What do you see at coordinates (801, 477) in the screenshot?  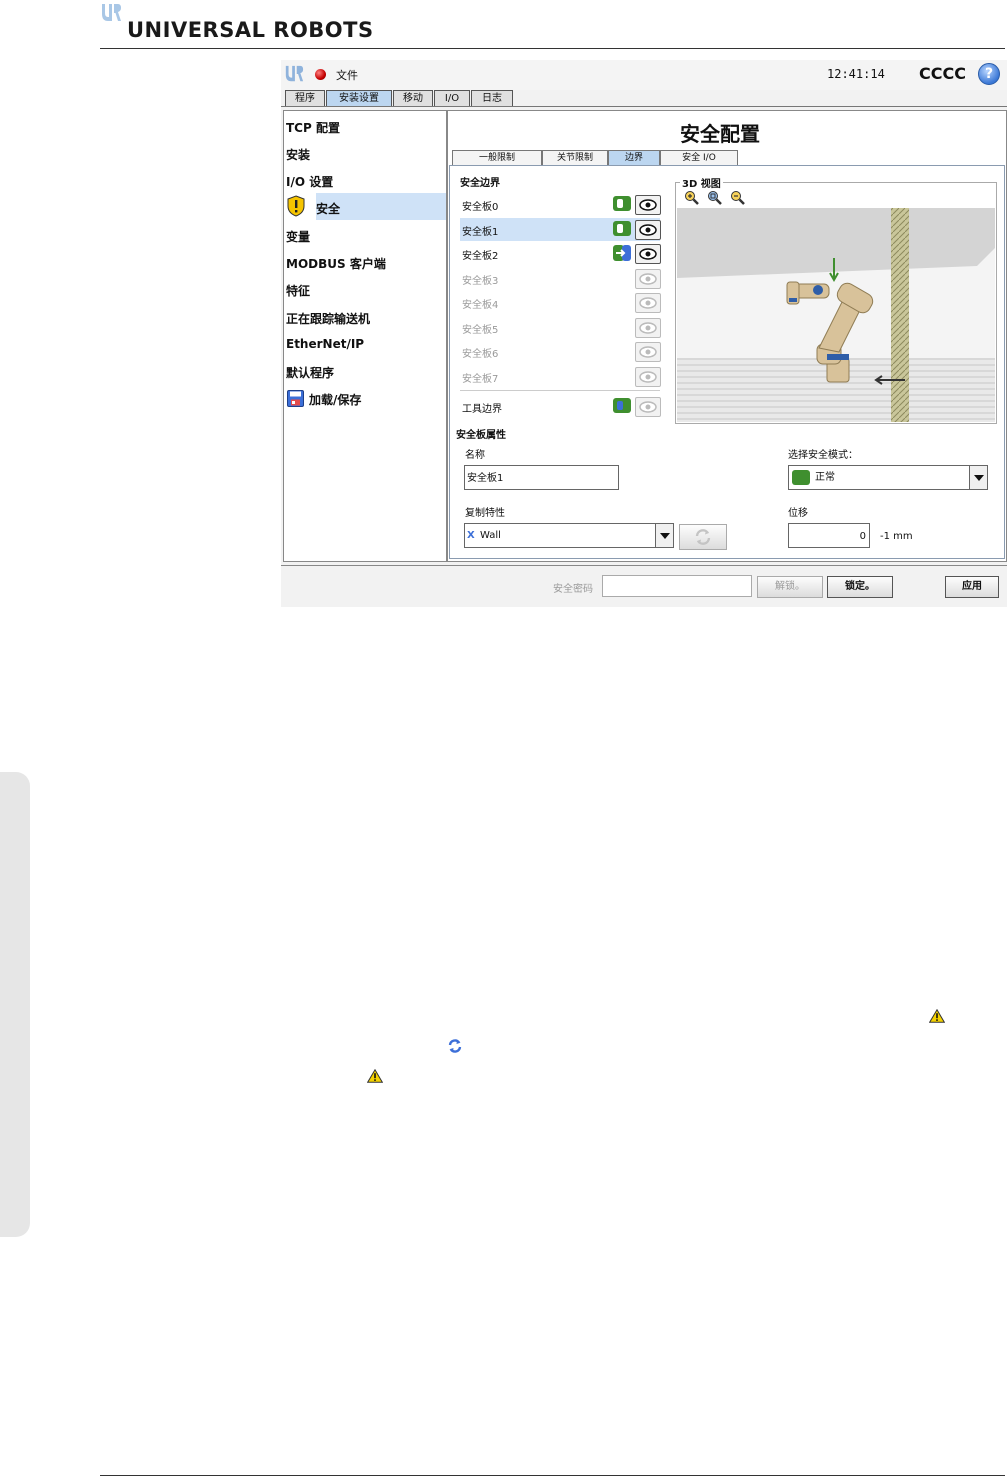 I see `normal-mode-icon` at bounding box center [801, 477].